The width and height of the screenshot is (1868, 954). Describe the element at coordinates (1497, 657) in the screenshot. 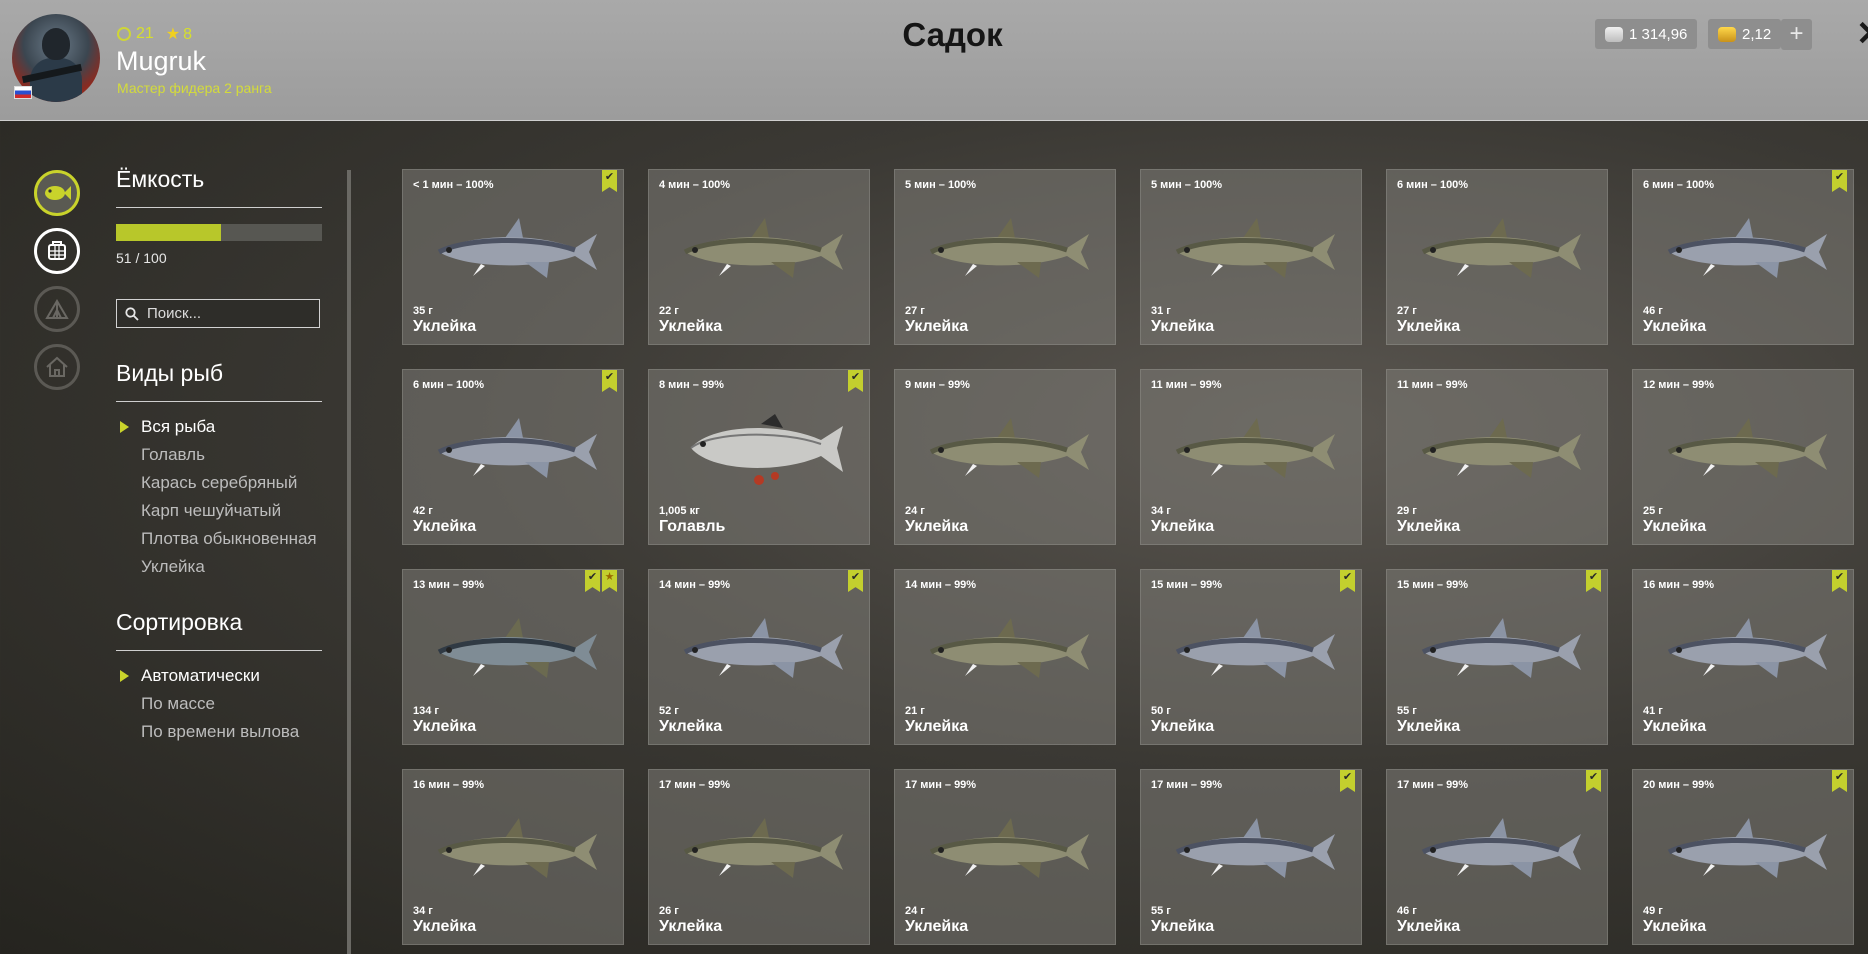

I see `catch-card: 15 мин – 99% 55 г Уклейка ✔` at that location.